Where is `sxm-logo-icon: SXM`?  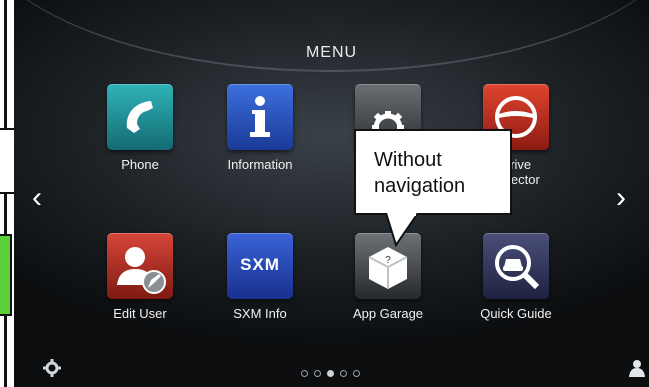 sxm-logo-icon: SXM is located at coordinates (260, 266).